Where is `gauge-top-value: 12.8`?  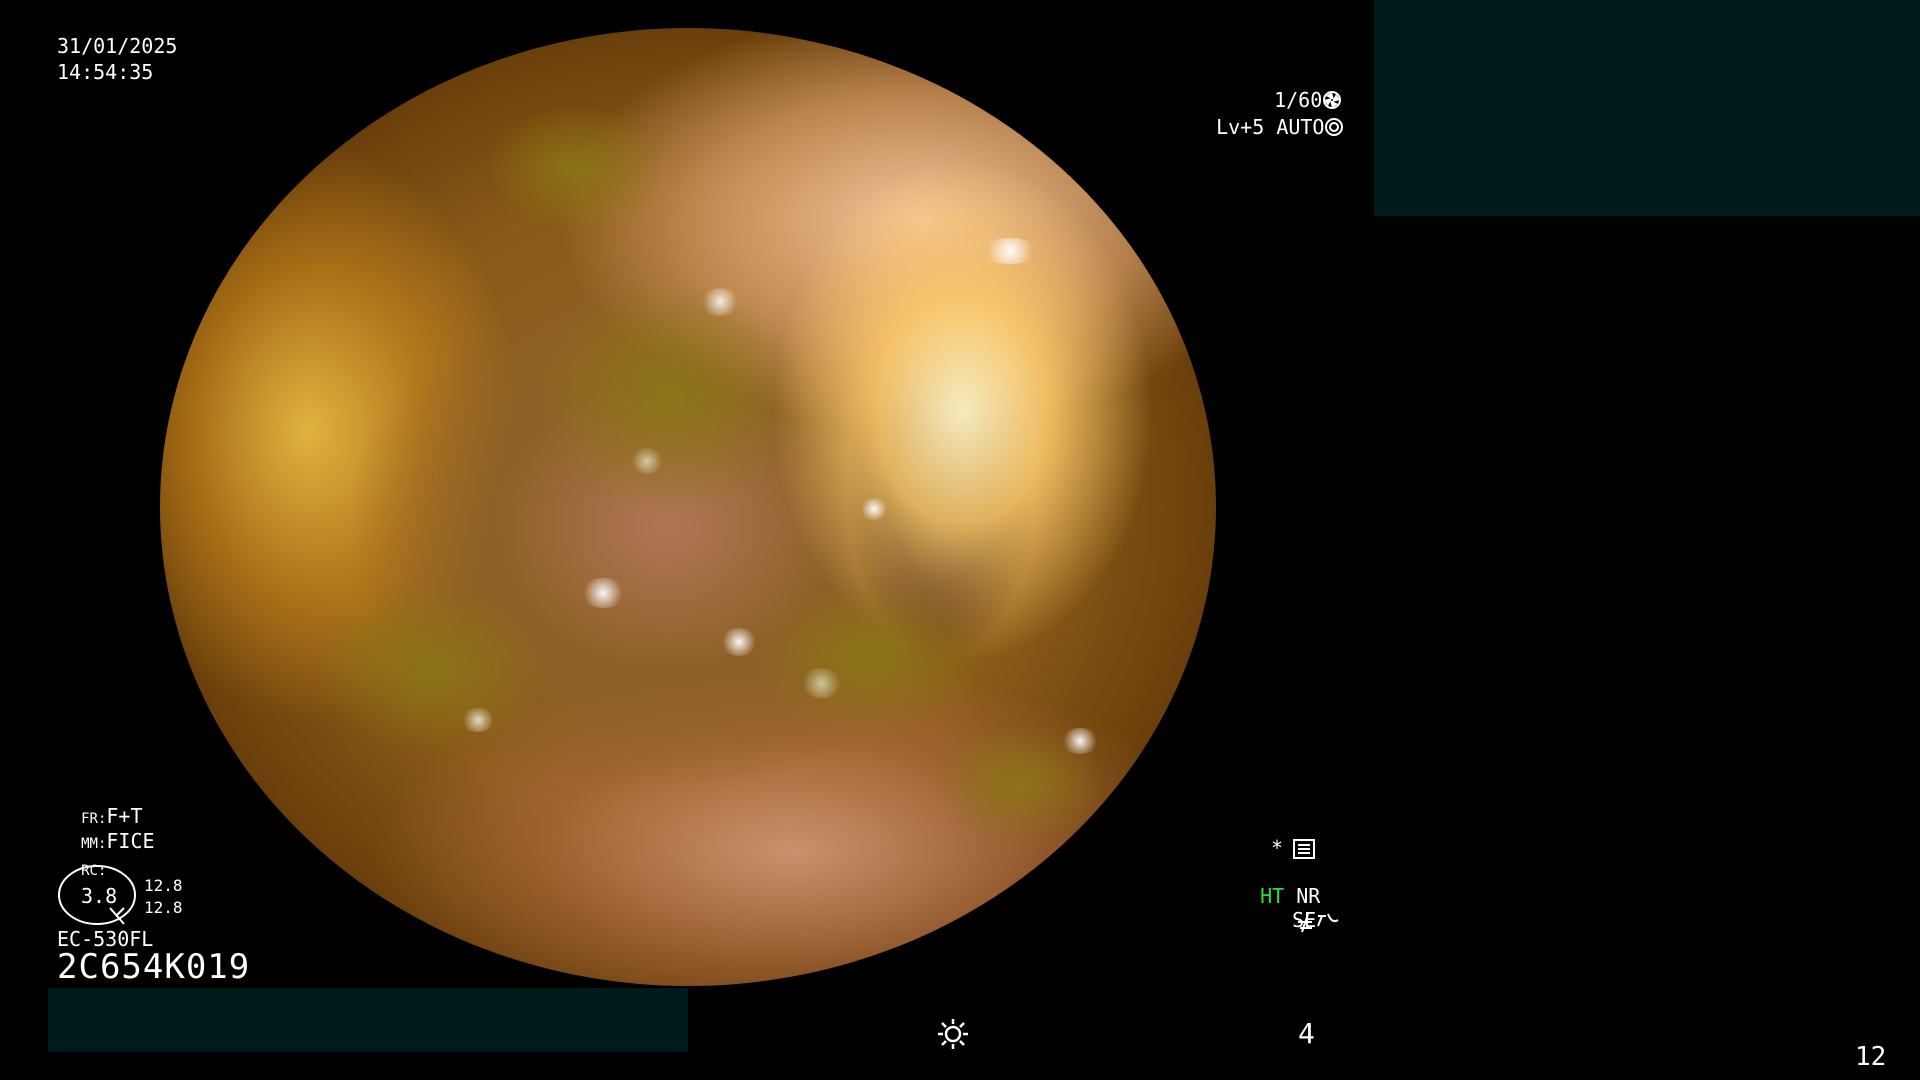 gauge-top-value: 12.8 is located at coordinates (163, 885).